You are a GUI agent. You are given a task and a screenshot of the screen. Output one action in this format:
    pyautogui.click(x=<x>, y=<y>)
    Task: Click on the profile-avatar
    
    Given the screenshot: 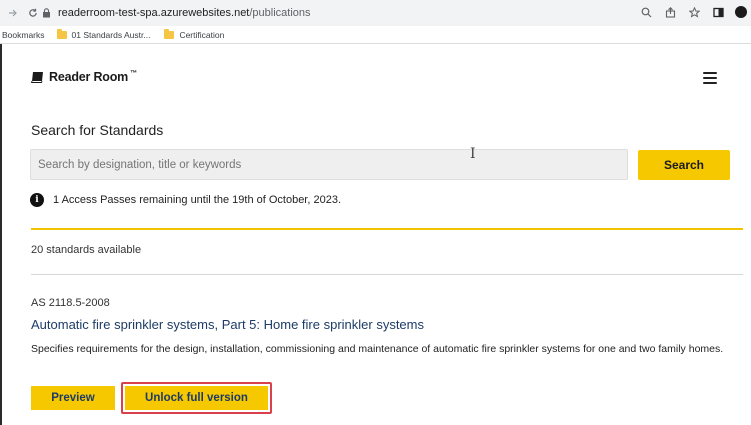 What is the action you would take?
    pyautogui.click(x=741, y=12)
    